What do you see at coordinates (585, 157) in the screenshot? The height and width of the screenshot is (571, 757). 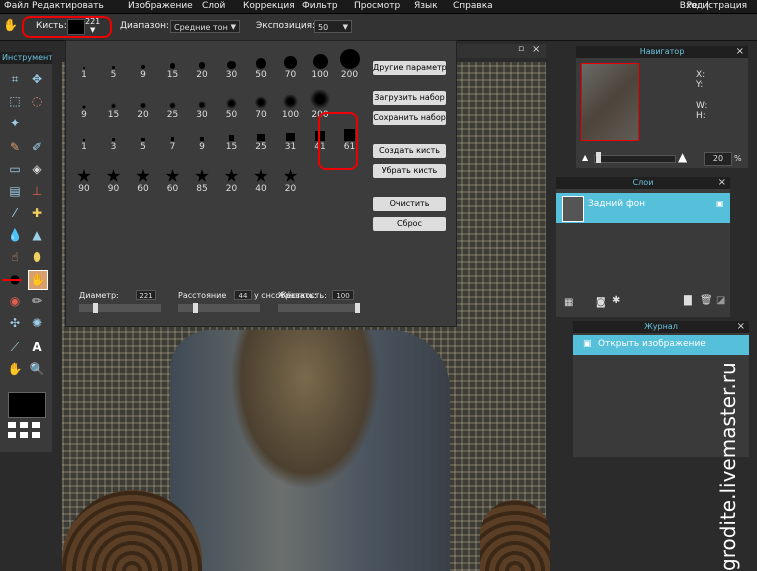 I see `zoom-out-icon: ▲` at bounding box center [585, 157].